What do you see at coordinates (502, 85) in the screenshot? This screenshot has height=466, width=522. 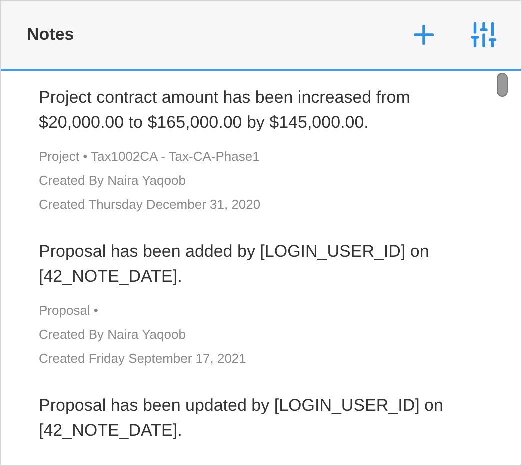 I see `scrollbar-thumb` at bounding box center [502, 85].